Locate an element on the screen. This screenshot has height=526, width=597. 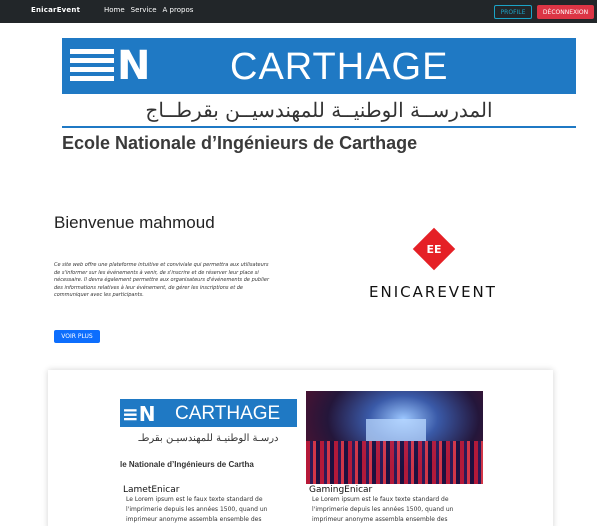
event-card-image is located at coordinates (394, 437).